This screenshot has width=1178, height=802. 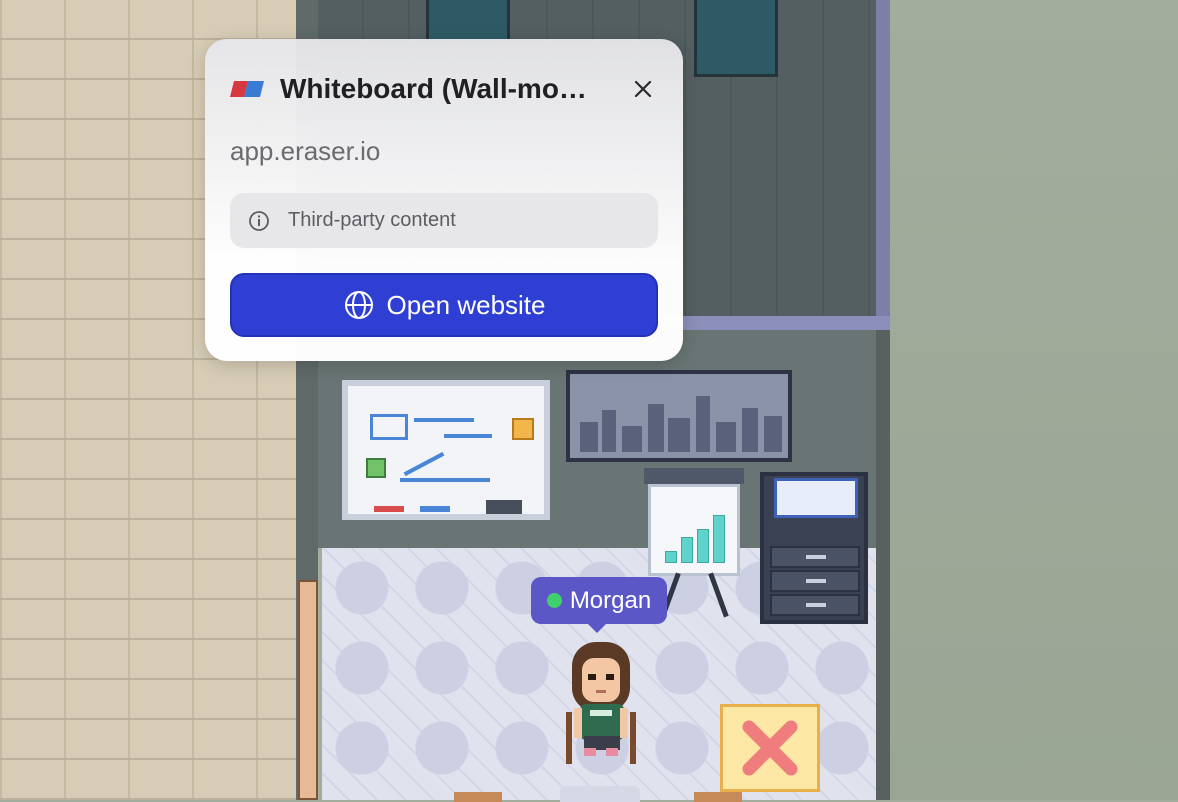 I want to click on eraser-logo-icon, so click(x=247, y=89).